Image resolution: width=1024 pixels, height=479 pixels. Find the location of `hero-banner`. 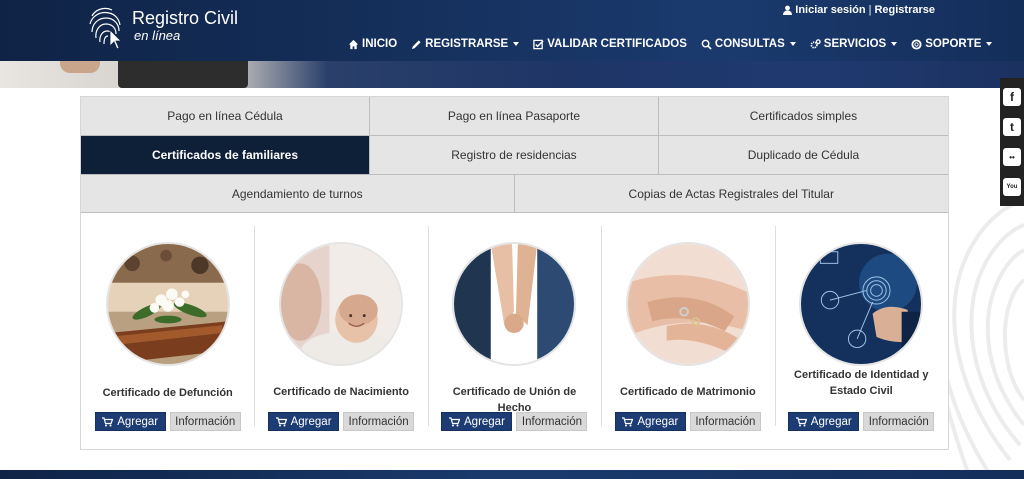

hero-banner is located at coordinates (512, 74).